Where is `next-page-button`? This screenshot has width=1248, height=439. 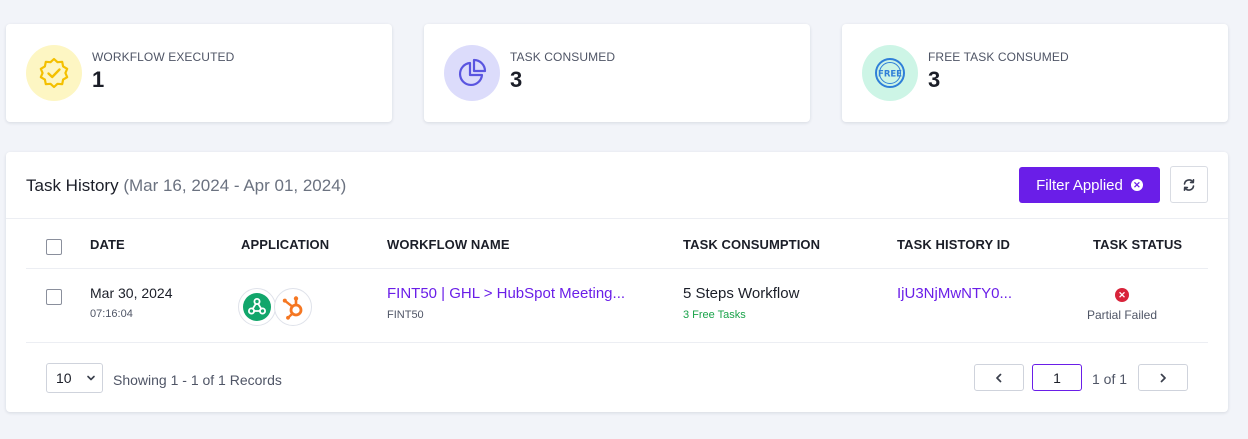
next-page-button is located at coordinates (1163, 377).